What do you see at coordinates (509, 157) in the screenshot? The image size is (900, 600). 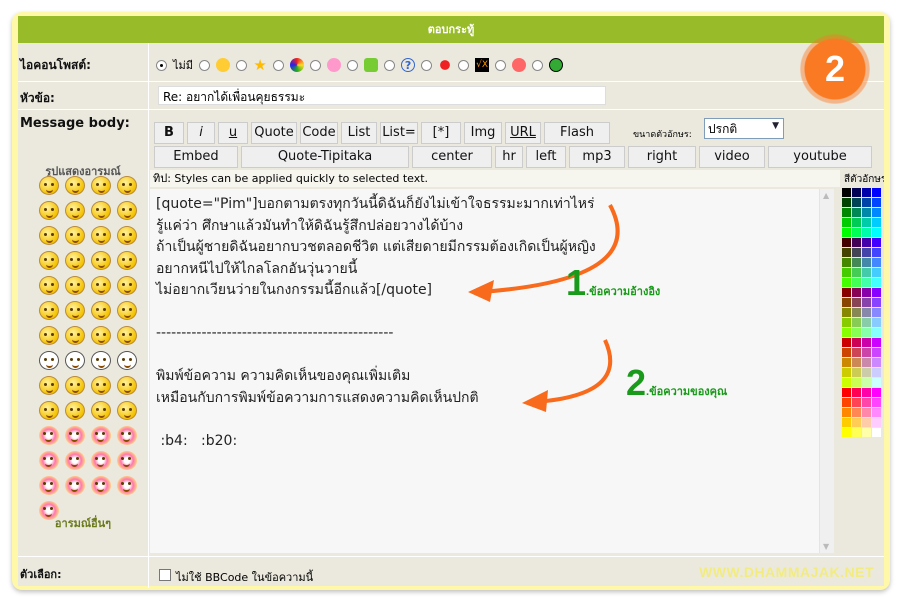 I see `toolbar-button-hr: hr` at bounding box center [509, 157].